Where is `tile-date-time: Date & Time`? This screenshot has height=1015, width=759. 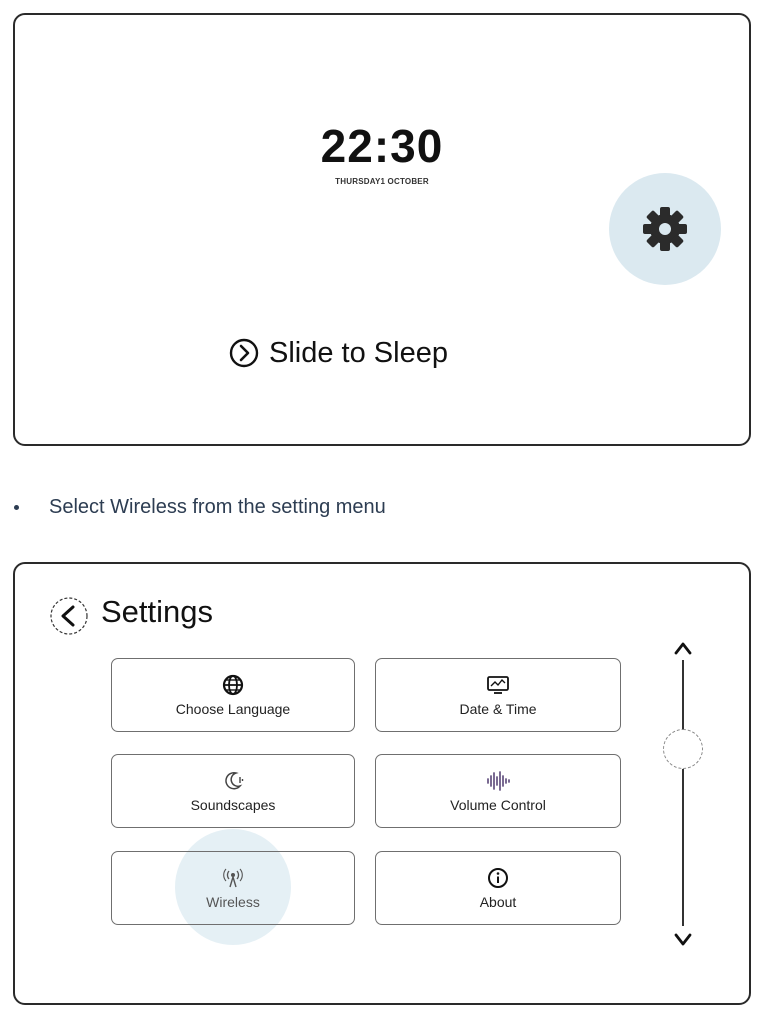 tile-date-time: Date & Time is located at coordinates (498, 695).